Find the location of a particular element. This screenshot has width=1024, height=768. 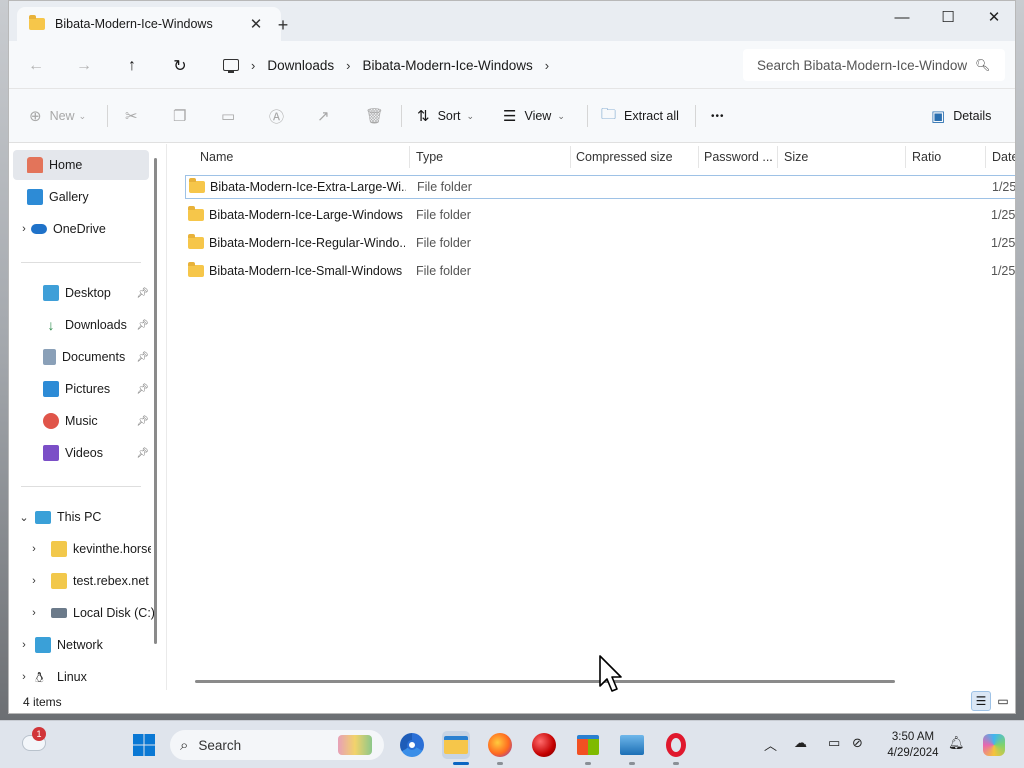

sidebar-item-downloads: ↓ Downloads 📌︎ is located at coordinates (98, 325).